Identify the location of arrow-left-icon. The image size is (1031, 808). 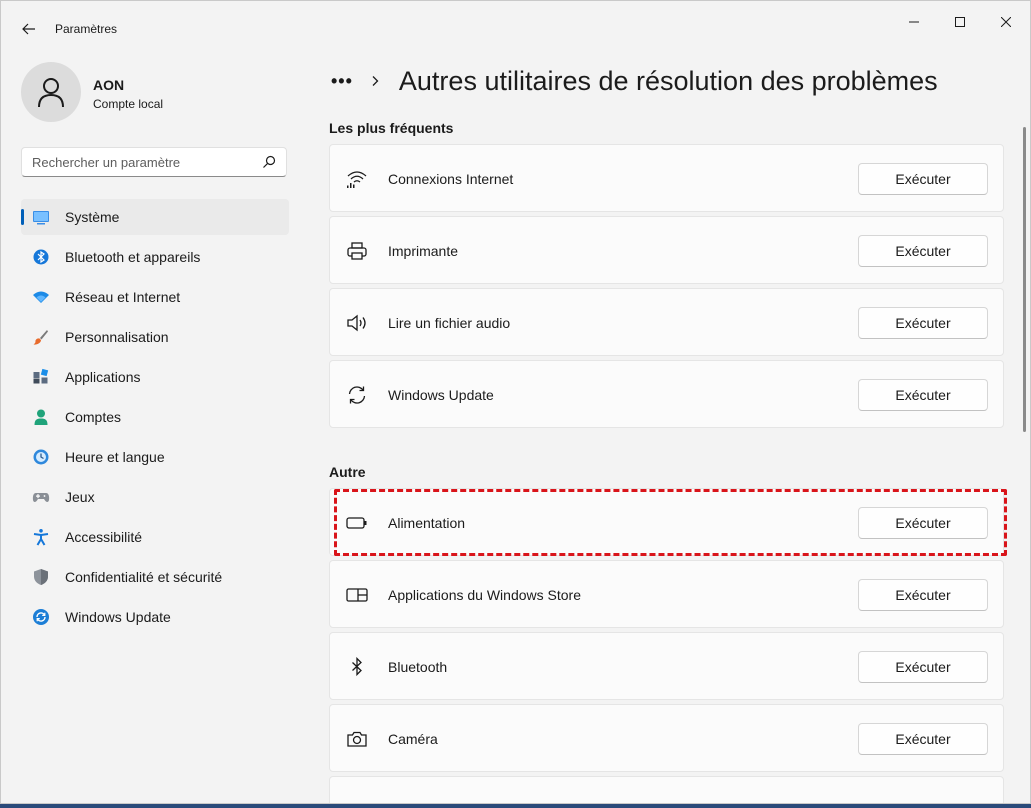
(28, 29).